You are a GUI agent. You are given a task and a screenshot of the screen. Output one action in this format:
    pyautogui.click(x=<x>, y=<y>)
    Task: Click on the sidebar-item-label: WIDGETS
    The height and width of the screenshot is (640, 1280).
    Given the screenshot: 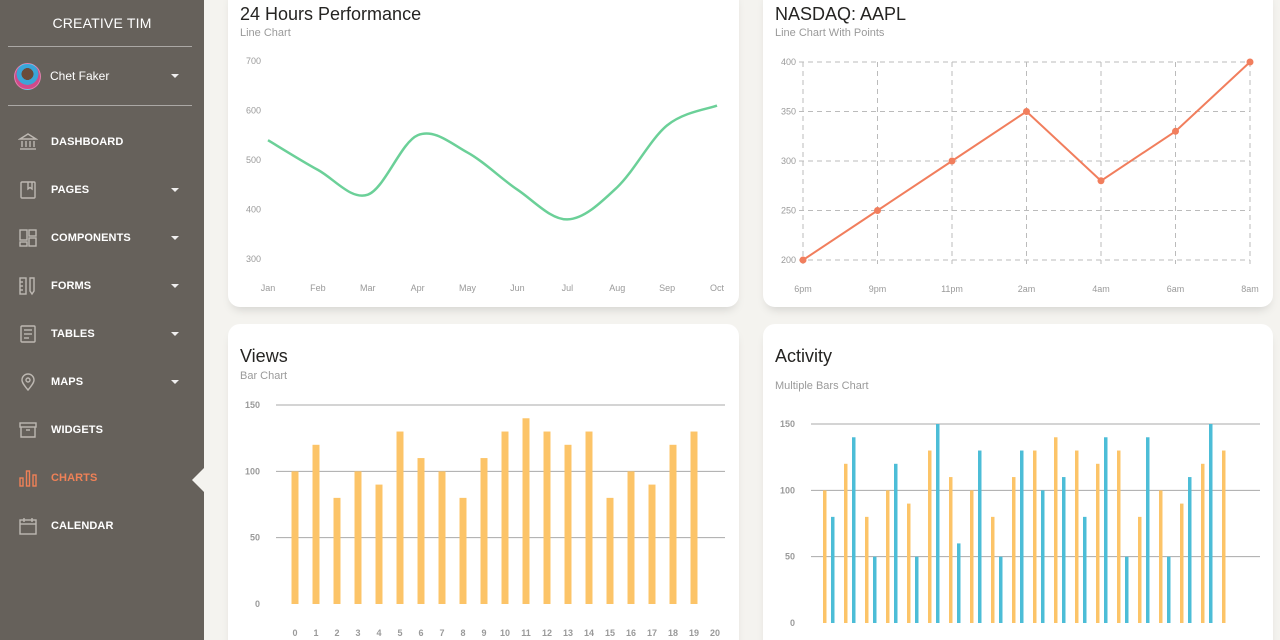 What is the action you would take?
    pyautogui.click(x=77, y=430)
    